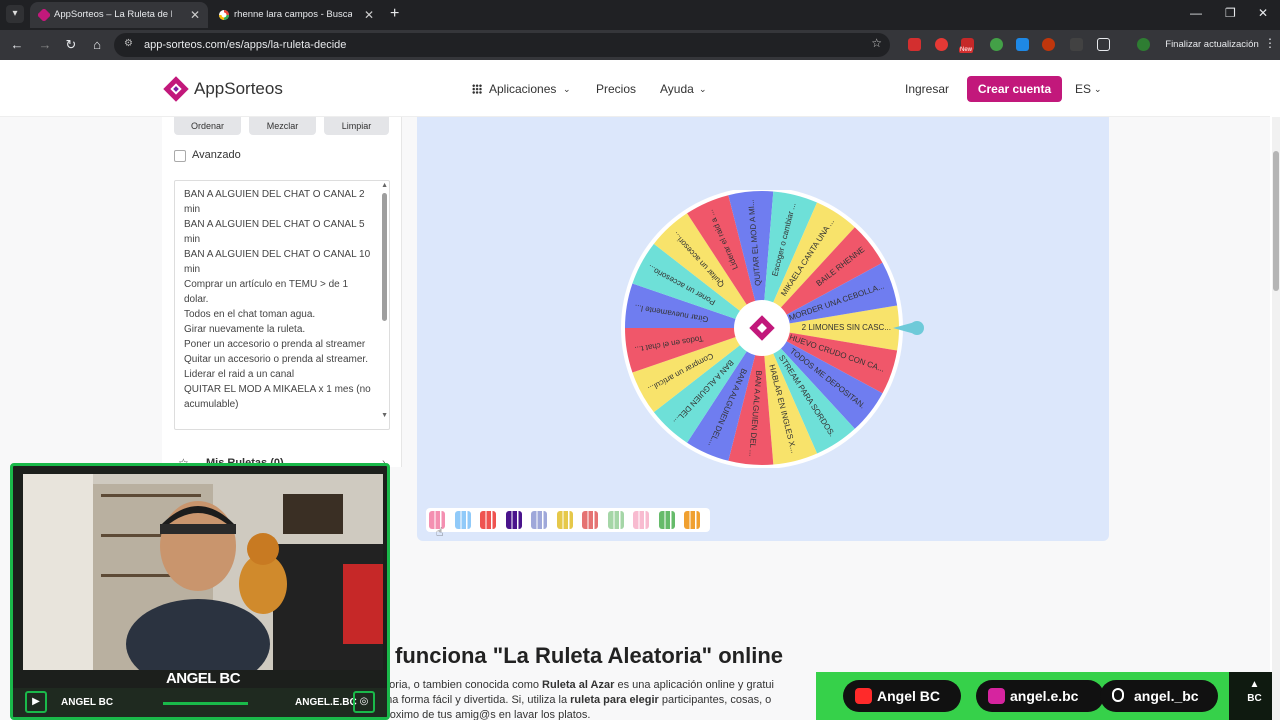  I want to click on advanced-label: Avanzado, so click(216, 155).